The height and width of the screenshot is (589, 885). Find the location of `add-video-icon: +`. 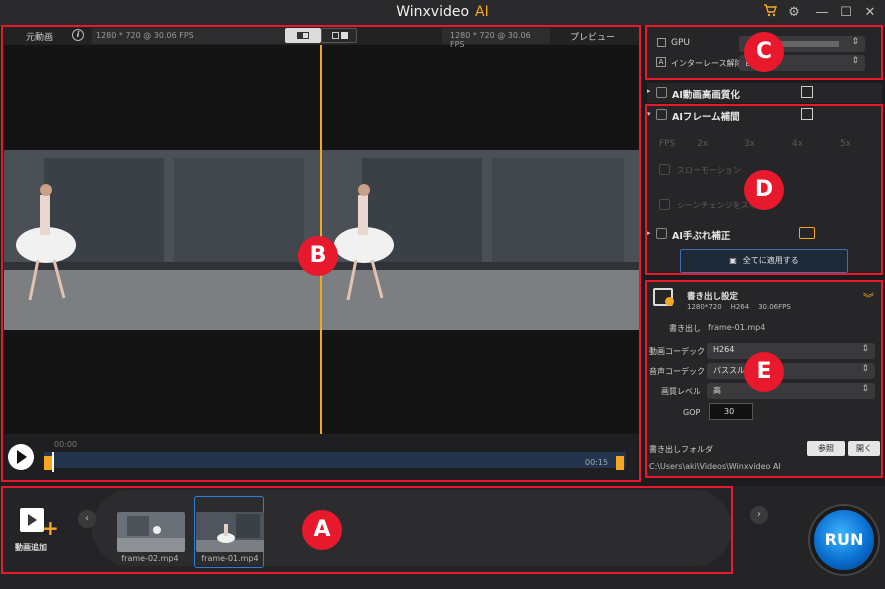

add-video-icon: + is located at coordinates (39, 522).